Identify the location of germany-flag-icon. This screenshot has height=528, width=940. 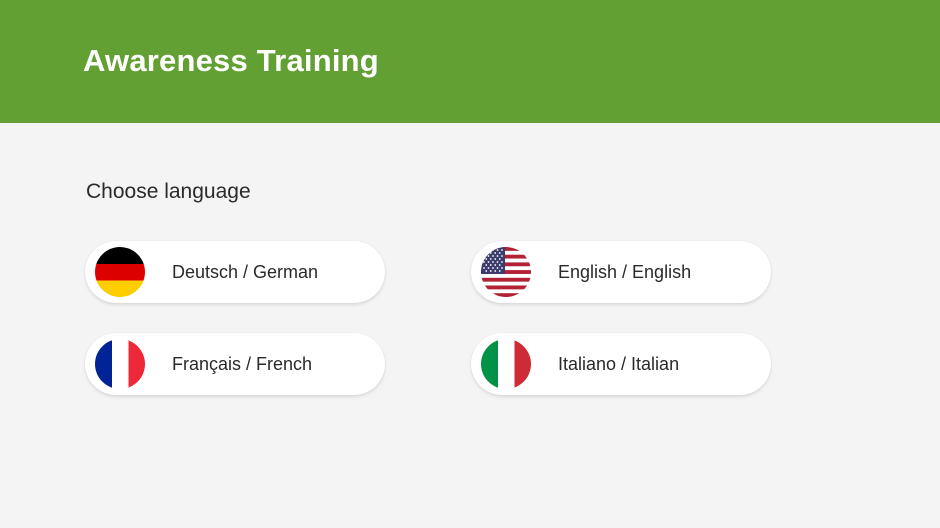
(120, 272).